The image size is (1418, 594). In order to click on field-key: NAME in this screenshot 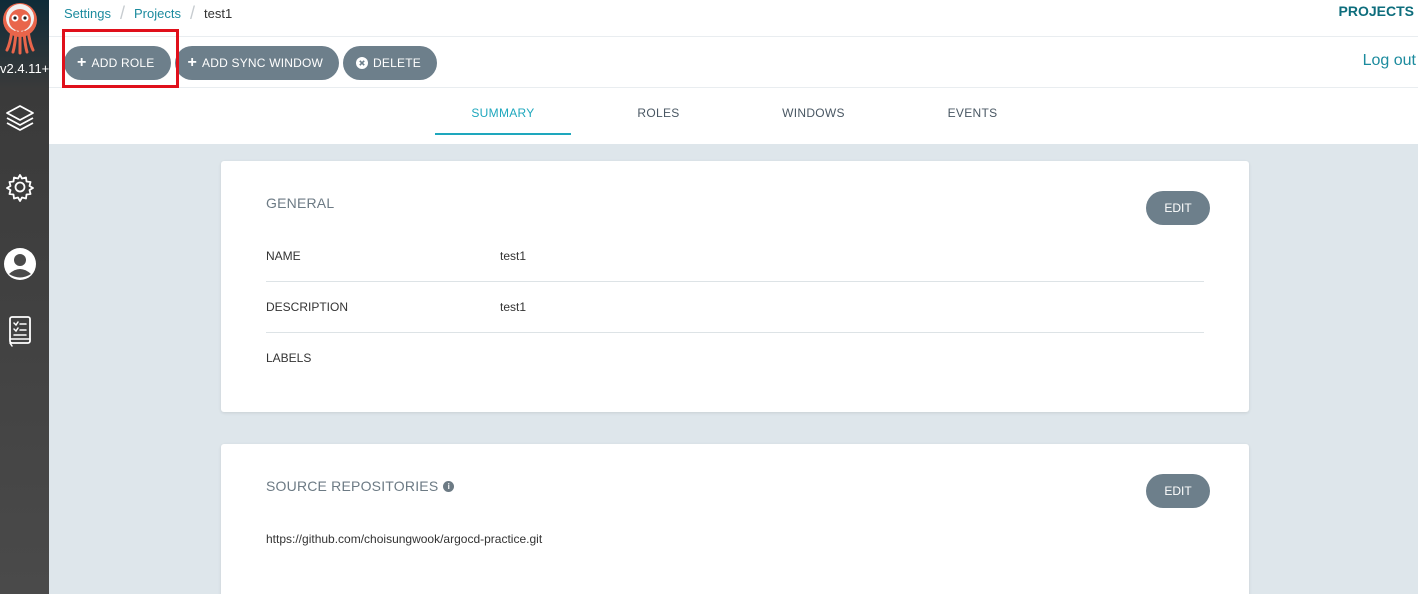, I will do `click(283, 256)`.